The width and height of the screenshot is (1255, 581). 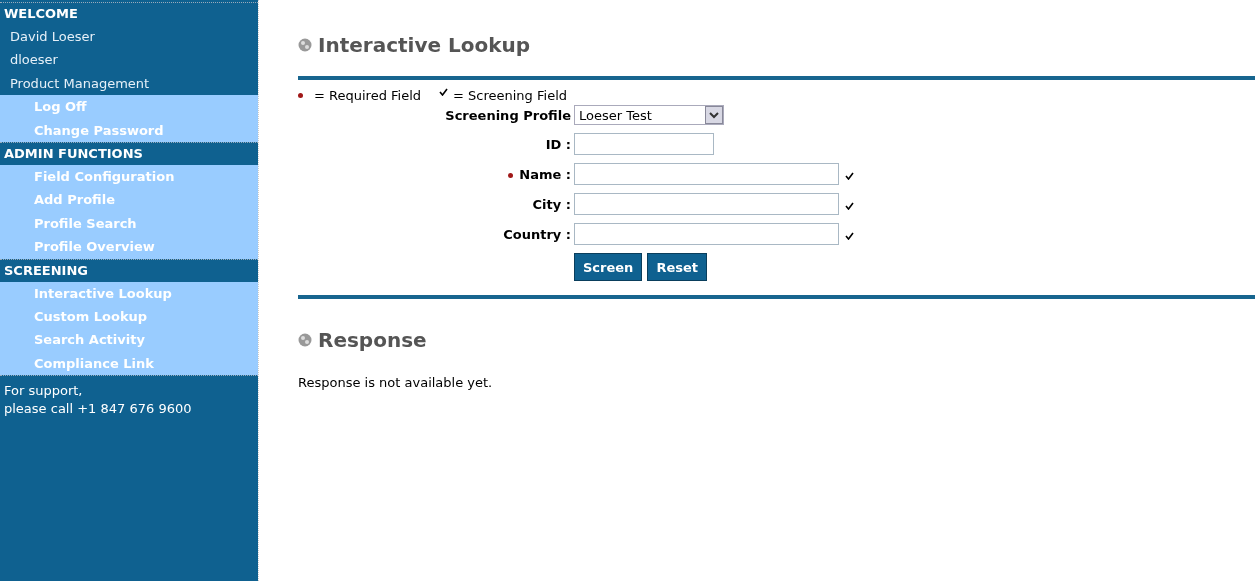 I want to click on sidebar-link: Log Off, so click(x=129, y=107).